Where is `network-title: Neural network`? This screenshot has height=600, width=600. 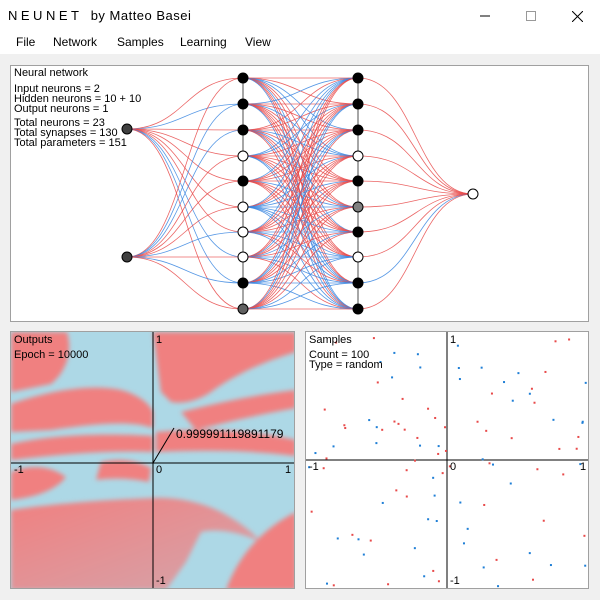
network-title: Neural network is located at coordinates (51, 73).